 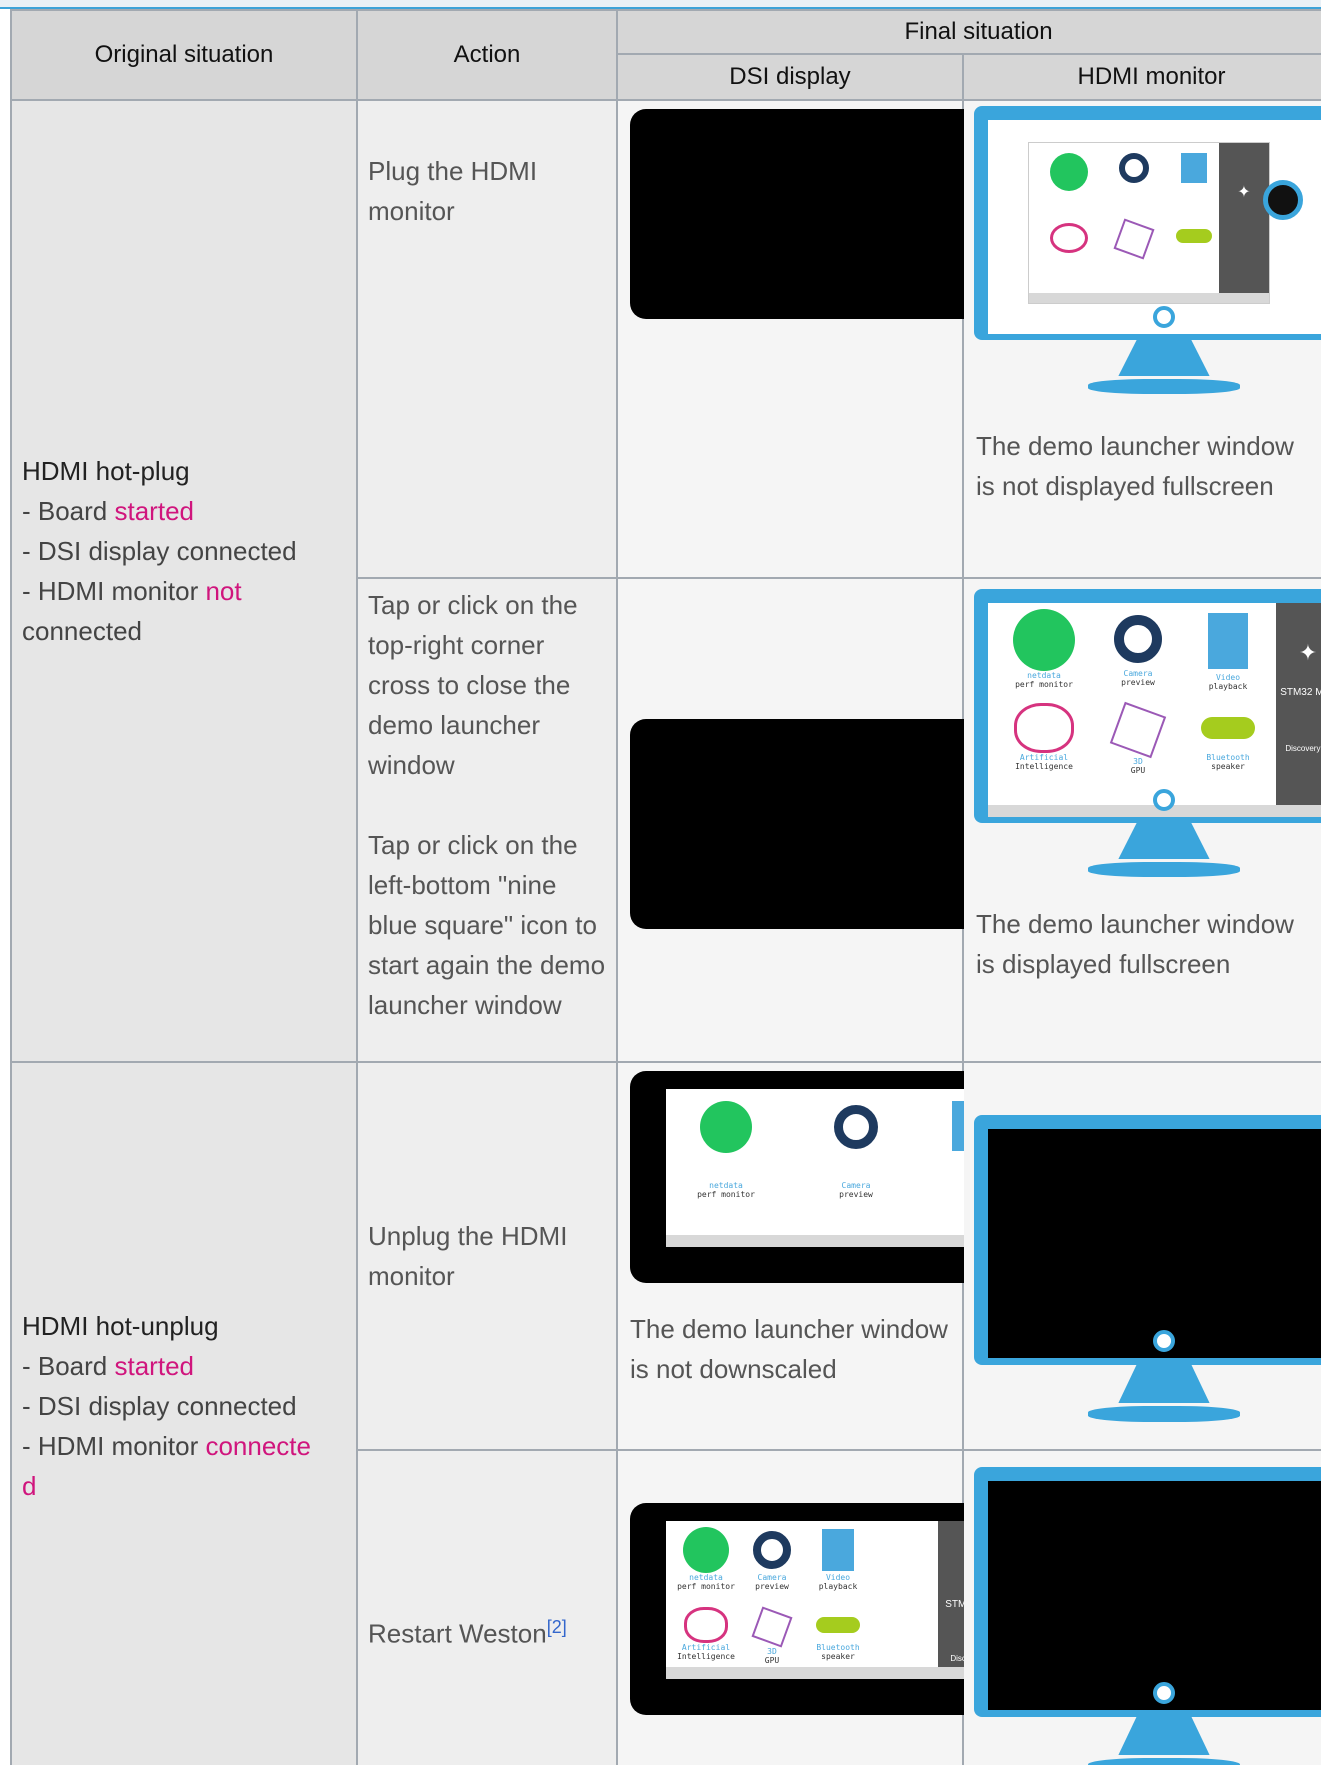 What do you see at coordinates (487, 339) in the screenshot?
I see `action-plug-hdmi: Plug the HDMI monitor` at bounding box center [487, 339].